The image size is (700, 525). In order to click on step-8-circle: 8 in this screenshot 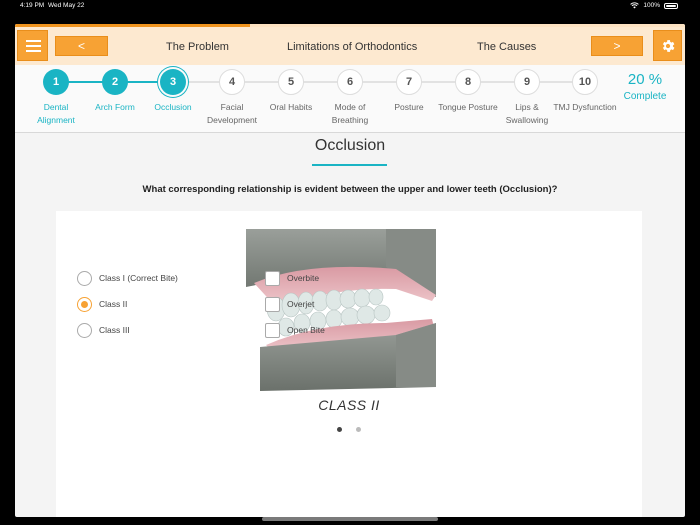, I will do `click(468, 82)`.